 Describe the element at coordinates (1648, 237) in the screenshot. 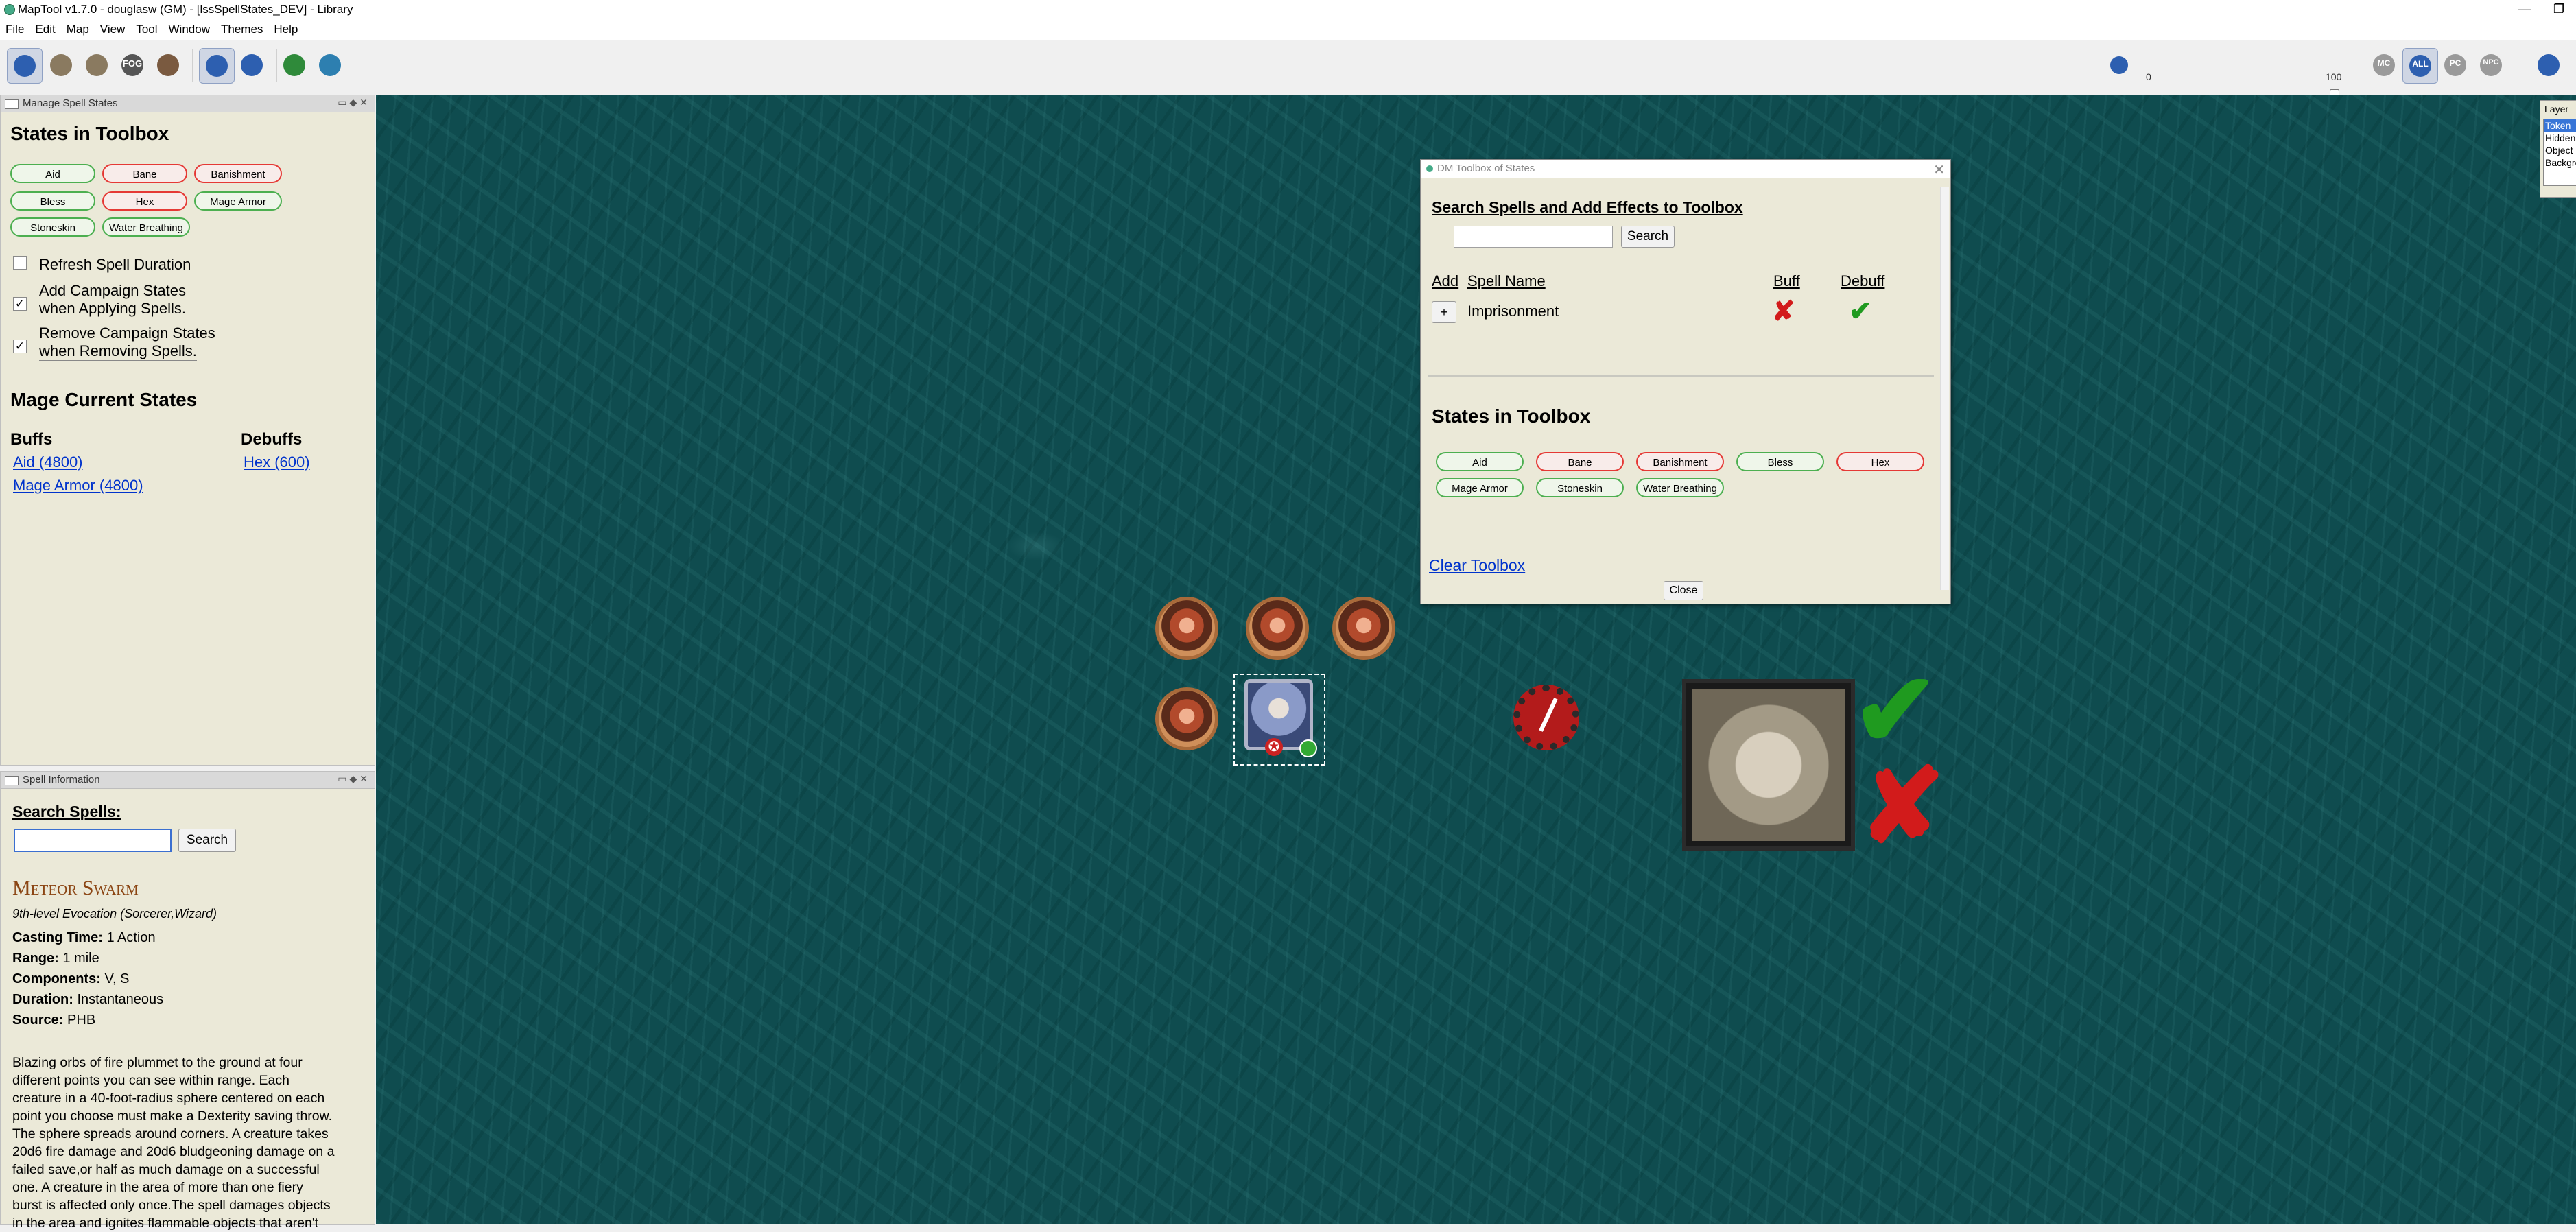

I see `dialog-search-button: Search` at that location.